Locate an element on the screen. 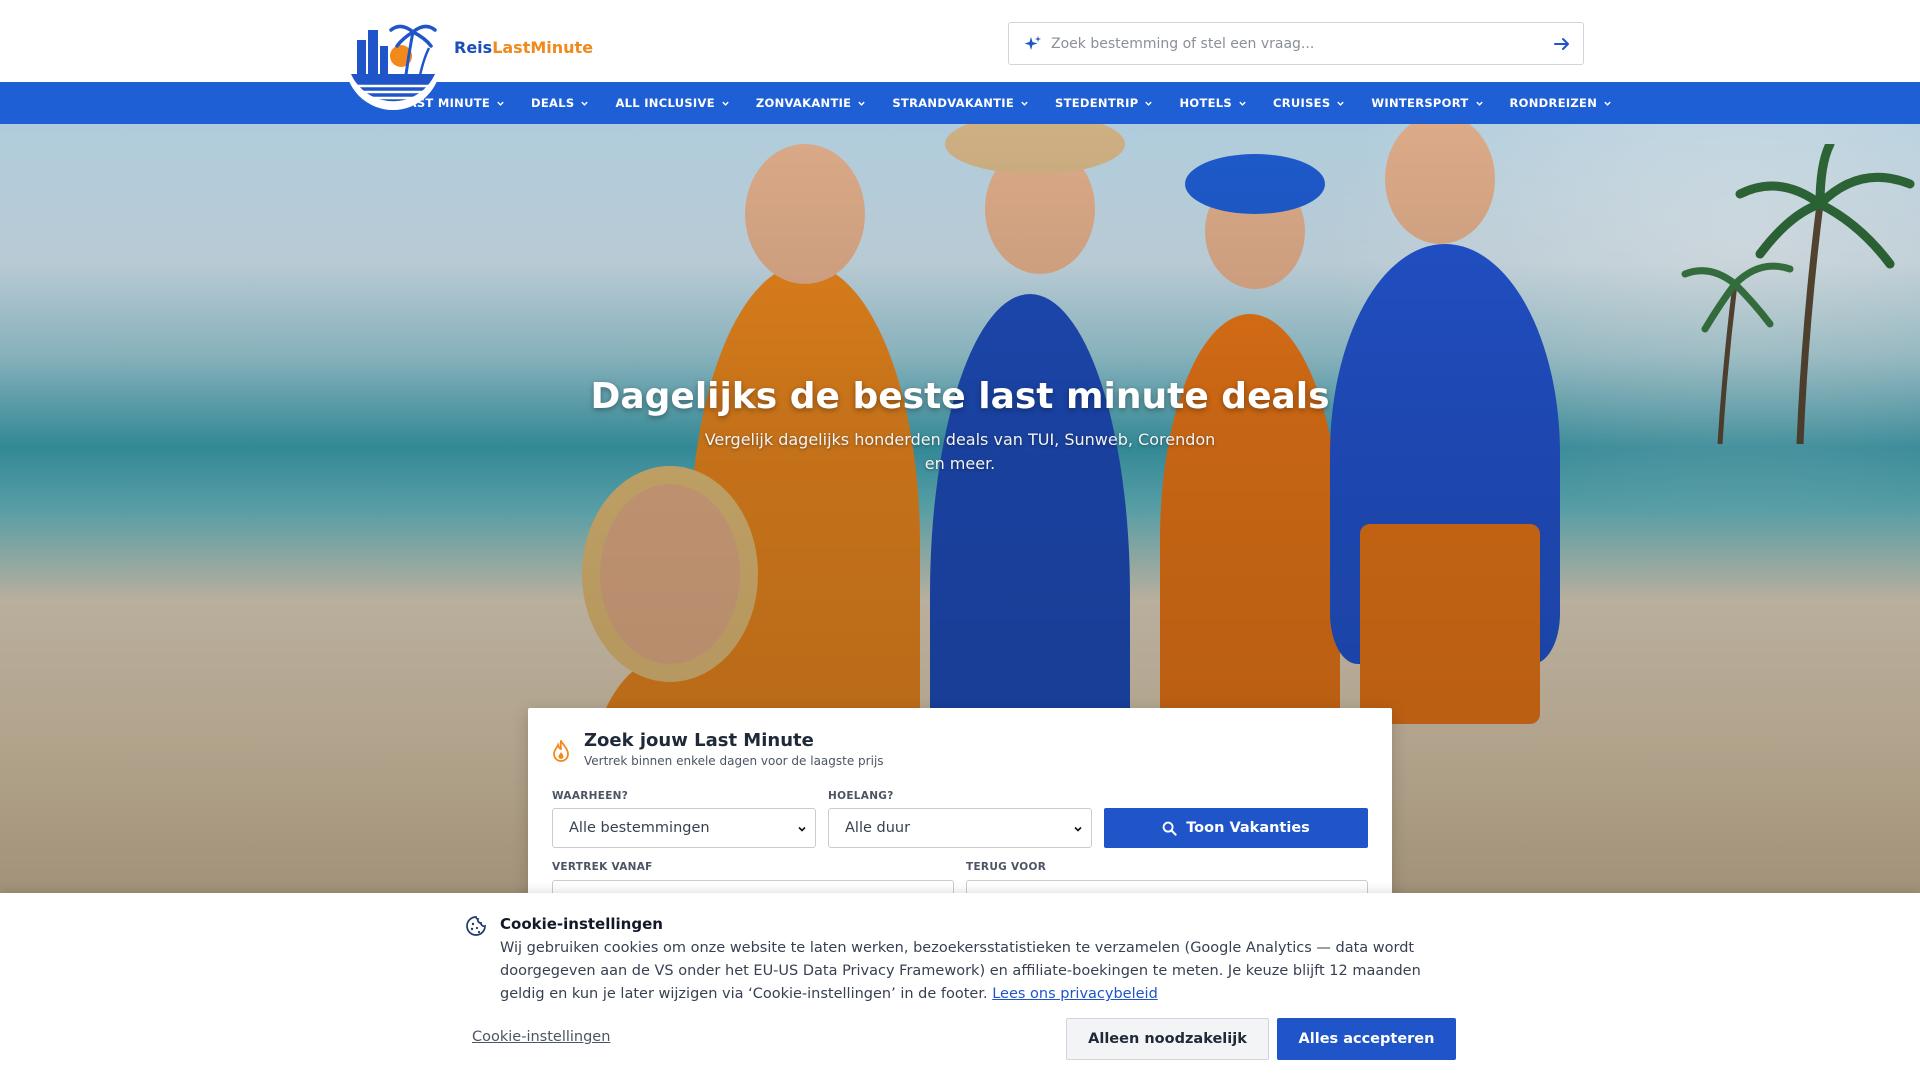  nav-item-all-inclusive: ALL INCLUSIVE is located at coordinates (672, 103).